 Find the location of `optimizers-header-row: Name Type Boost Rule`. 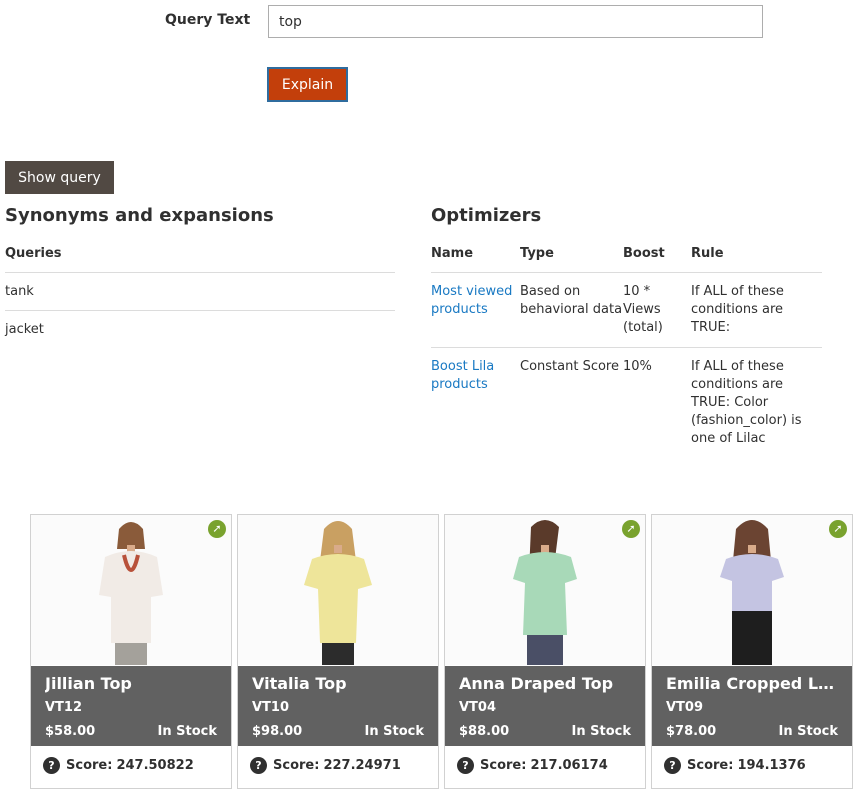

optimizers-header-row: Name Type Boost Rule is located at coordinates (626, 254).